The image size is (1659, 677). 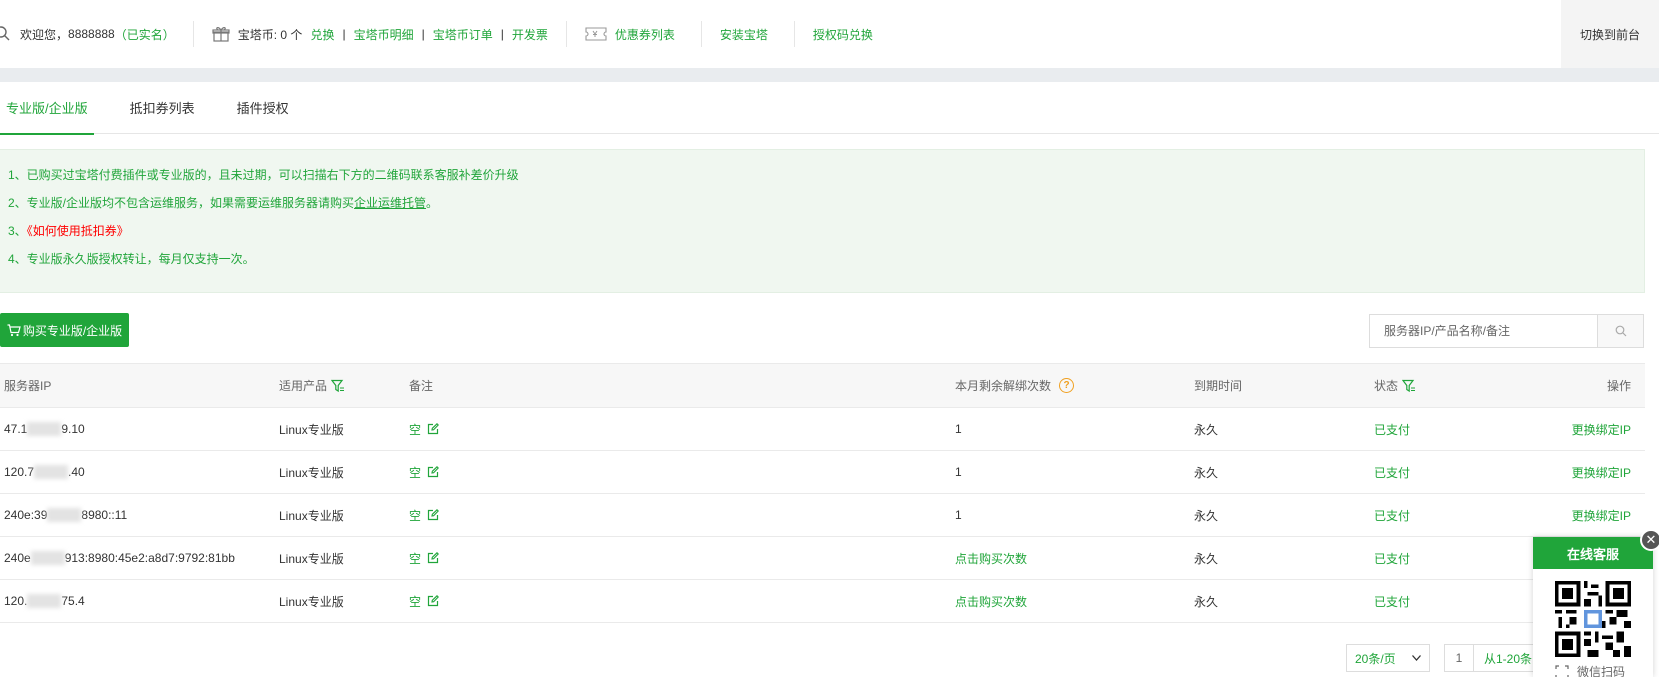 I want to click on row-ip-end: 8980::11, so click(x=104, y=515).